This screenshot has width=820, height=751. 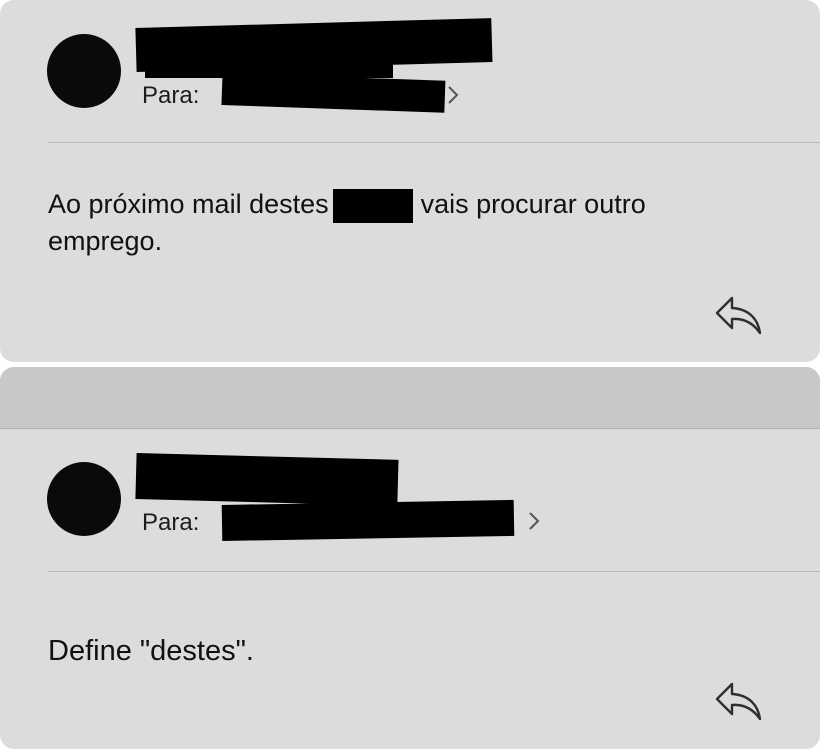 I want to click on message-separator-bar, so click(x=410, y=398).